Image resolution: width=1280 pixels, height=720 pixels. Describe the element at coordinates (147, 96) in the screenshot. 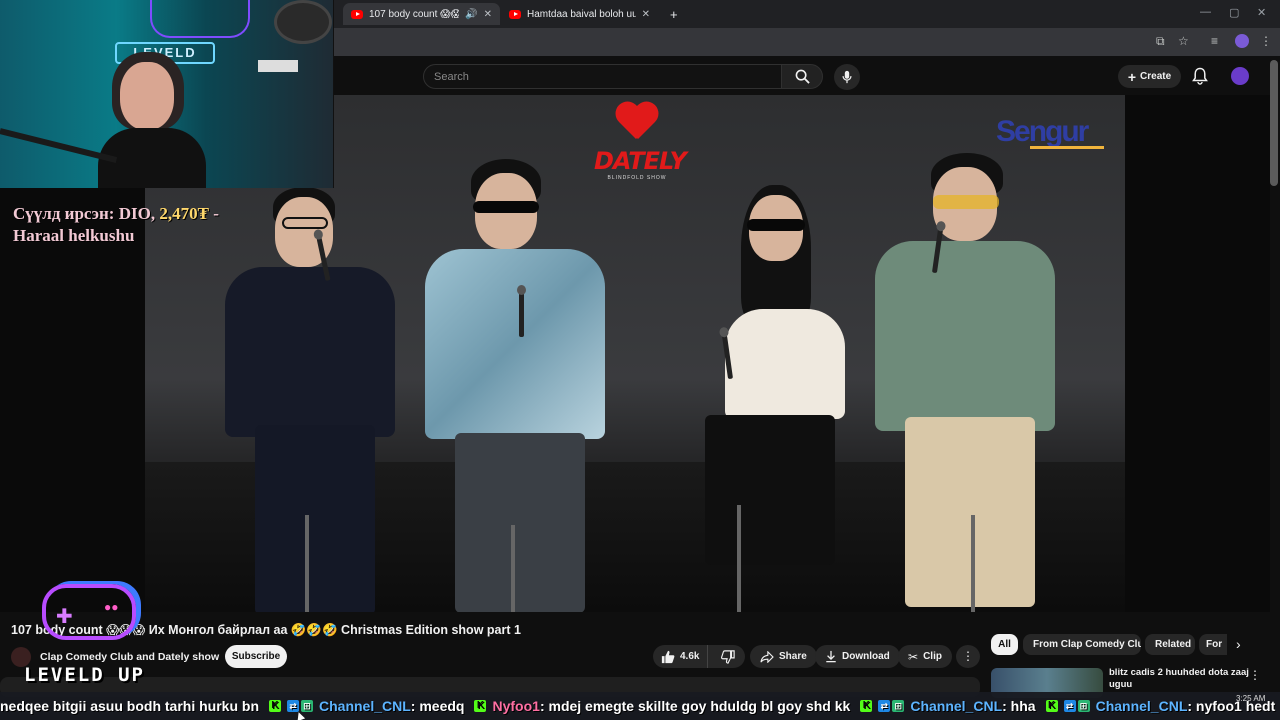

I see `streamer-face` at that location.